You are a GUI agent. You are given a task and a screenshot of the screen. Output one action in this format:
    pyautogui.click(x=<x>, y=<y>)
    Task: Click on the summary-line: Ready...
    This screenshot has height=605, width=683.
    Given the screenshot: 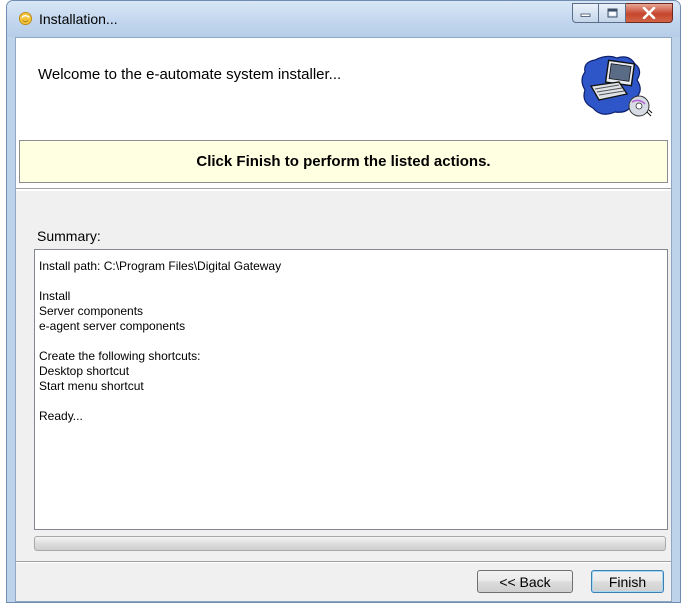 What is the action you would take?
    pyautogui.click(x=61, y=416)
    